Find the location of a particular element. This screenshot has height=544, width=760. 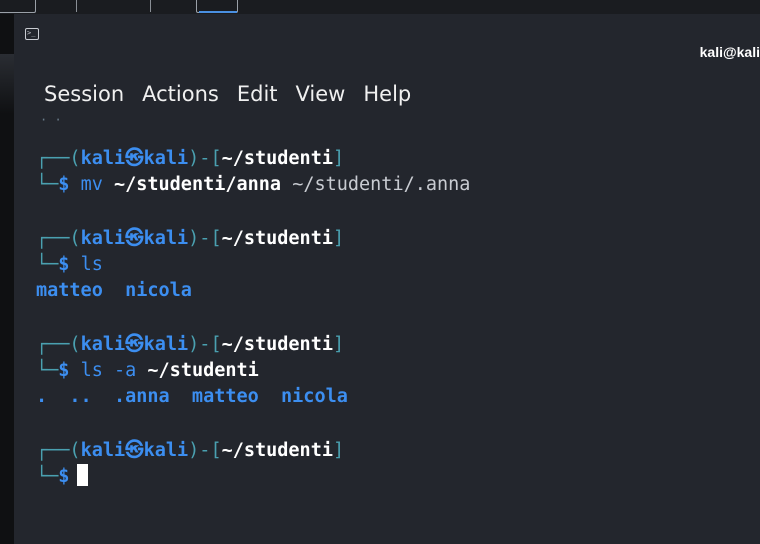

menu-edit: Edit is located at coordinates (257, 94).